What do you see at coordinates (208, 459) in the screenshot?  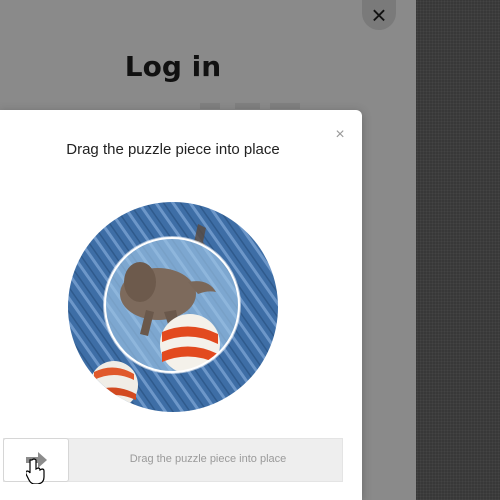 I see `slider-instruction: Drag the puzzle piece into place` at bounding box center [208, 459].